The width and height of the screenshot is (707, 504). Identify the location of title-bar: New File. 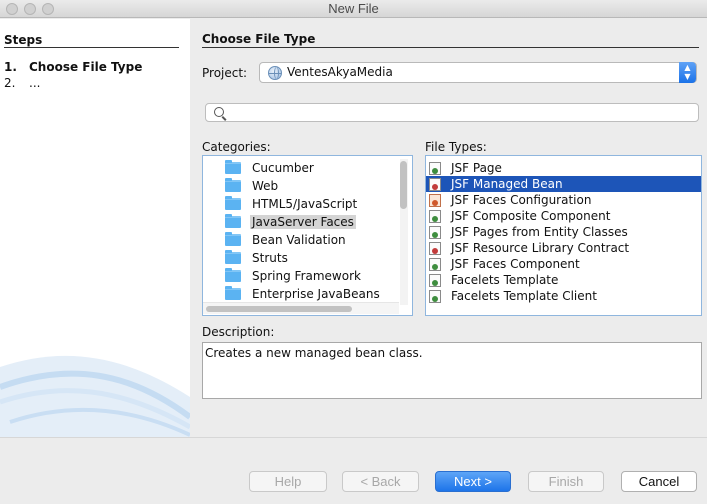
(353, 9).